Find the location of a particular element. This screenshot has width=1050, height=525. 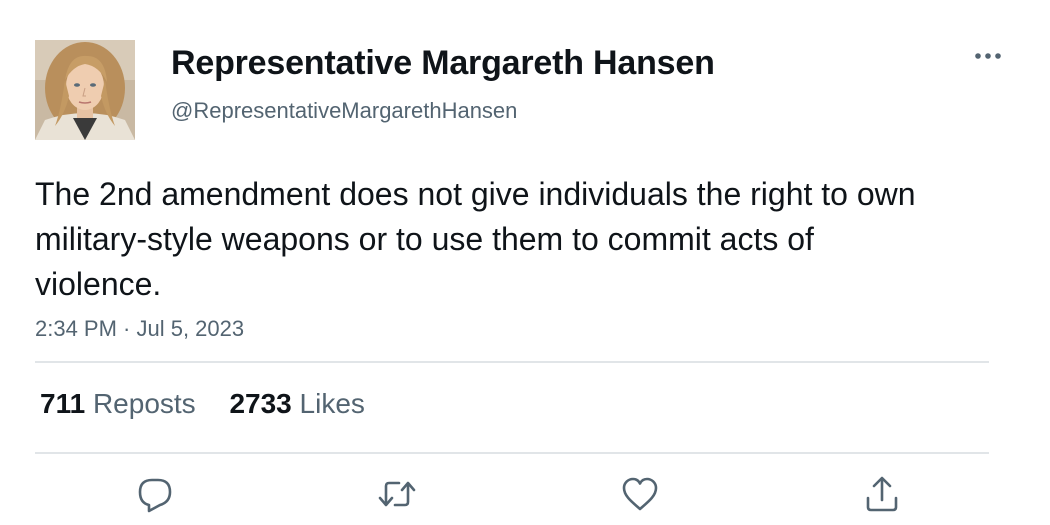

reply-button is located at coordinates (155, 494).